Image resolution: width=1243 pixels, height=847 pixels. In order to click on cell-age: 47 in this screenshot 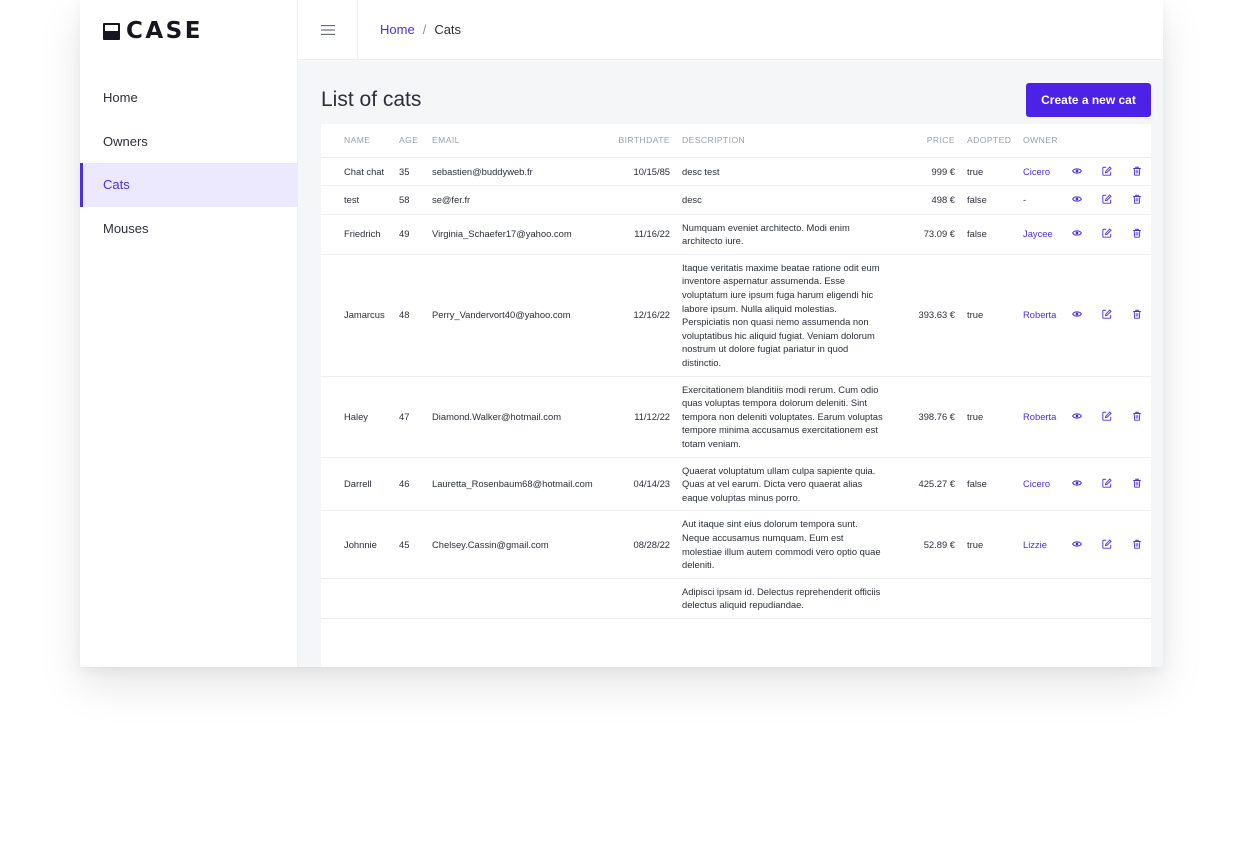, I will do `click(409, 417)`.